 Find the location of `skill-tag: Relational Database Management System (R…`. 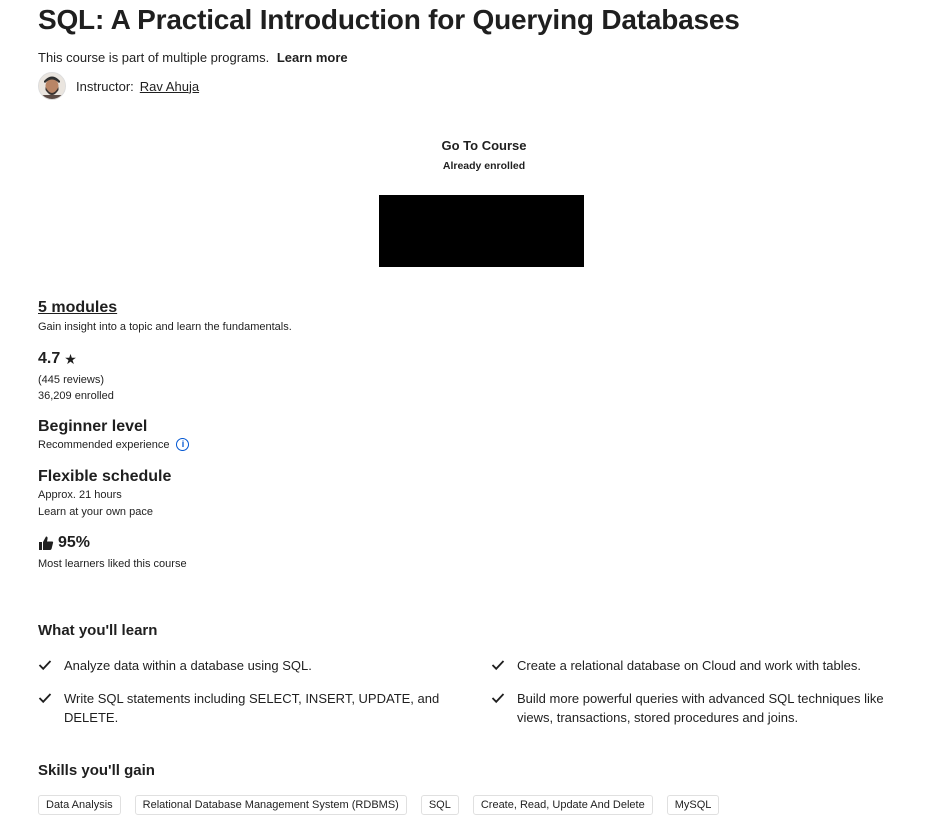

skill-tag: Relational Database Management System (R… is located at coordinates (270, 805).